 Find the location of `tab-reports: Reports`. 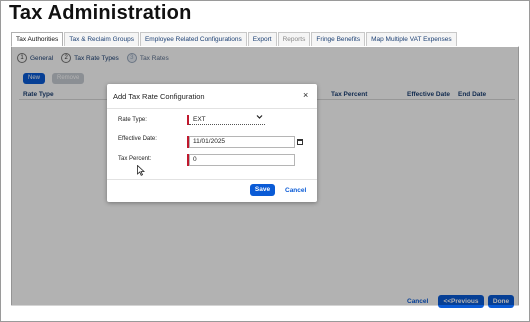

tab-reports: Reports is located at coordinates (294, 39).